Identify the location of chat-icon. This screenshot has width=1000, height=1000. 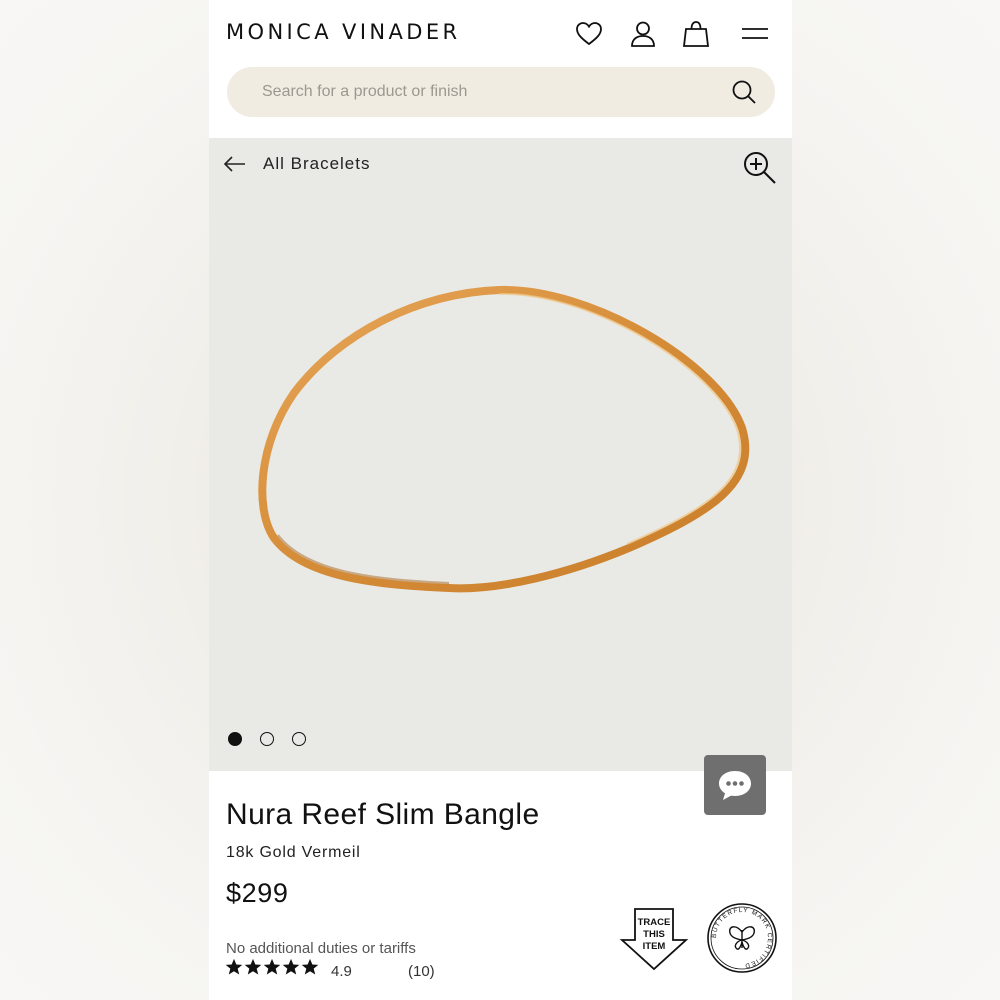
(735, 785).